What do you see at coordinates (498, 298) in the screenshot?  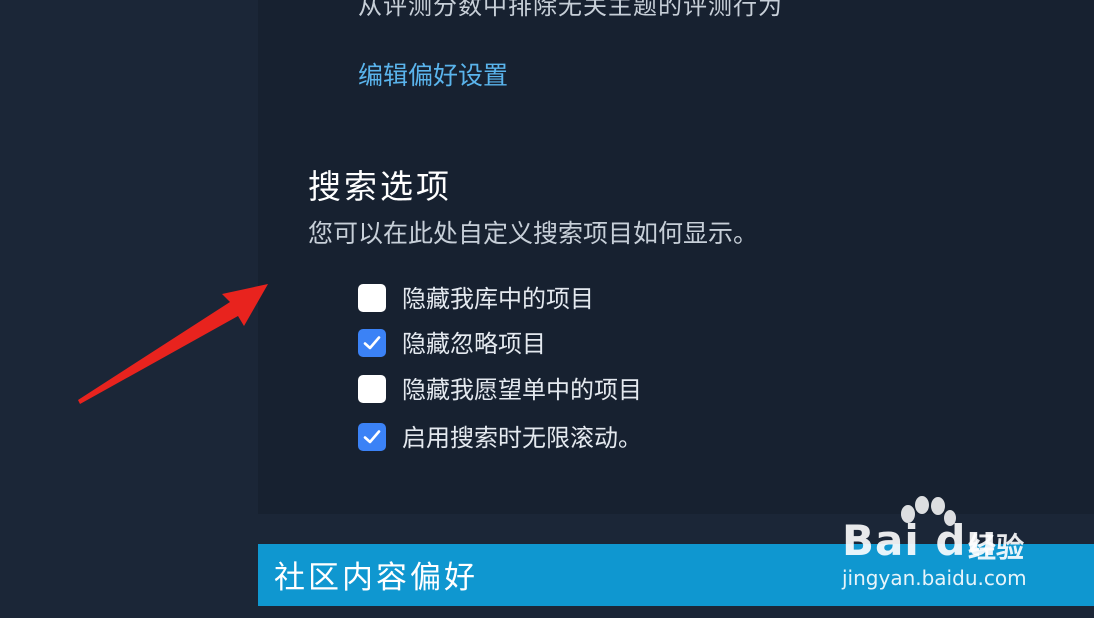 I see `option-label: 隐藏我库中的项目` at bounding box center [498, 298].